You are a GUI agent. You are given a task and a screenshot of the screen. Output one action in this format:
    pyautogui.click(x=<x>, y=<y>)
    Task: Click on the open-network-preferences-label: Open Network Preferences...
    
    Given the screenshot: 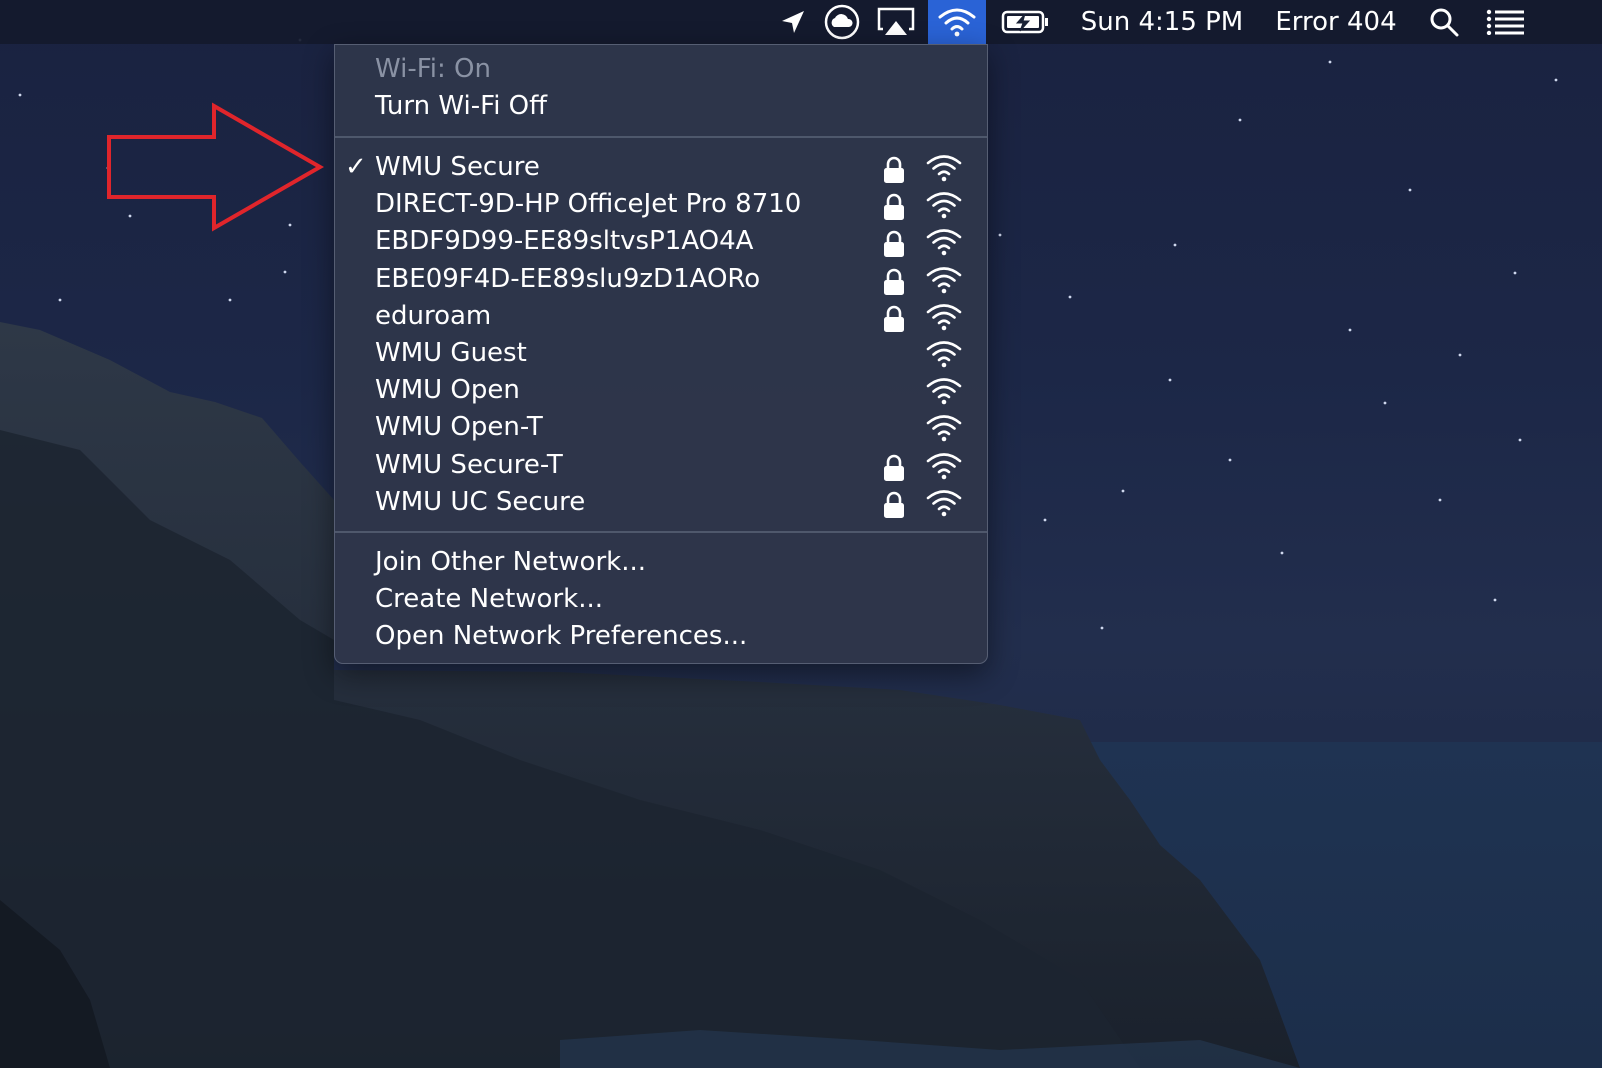 What is the action you would take?
    pyautogui.click(x=561, y=636)
    